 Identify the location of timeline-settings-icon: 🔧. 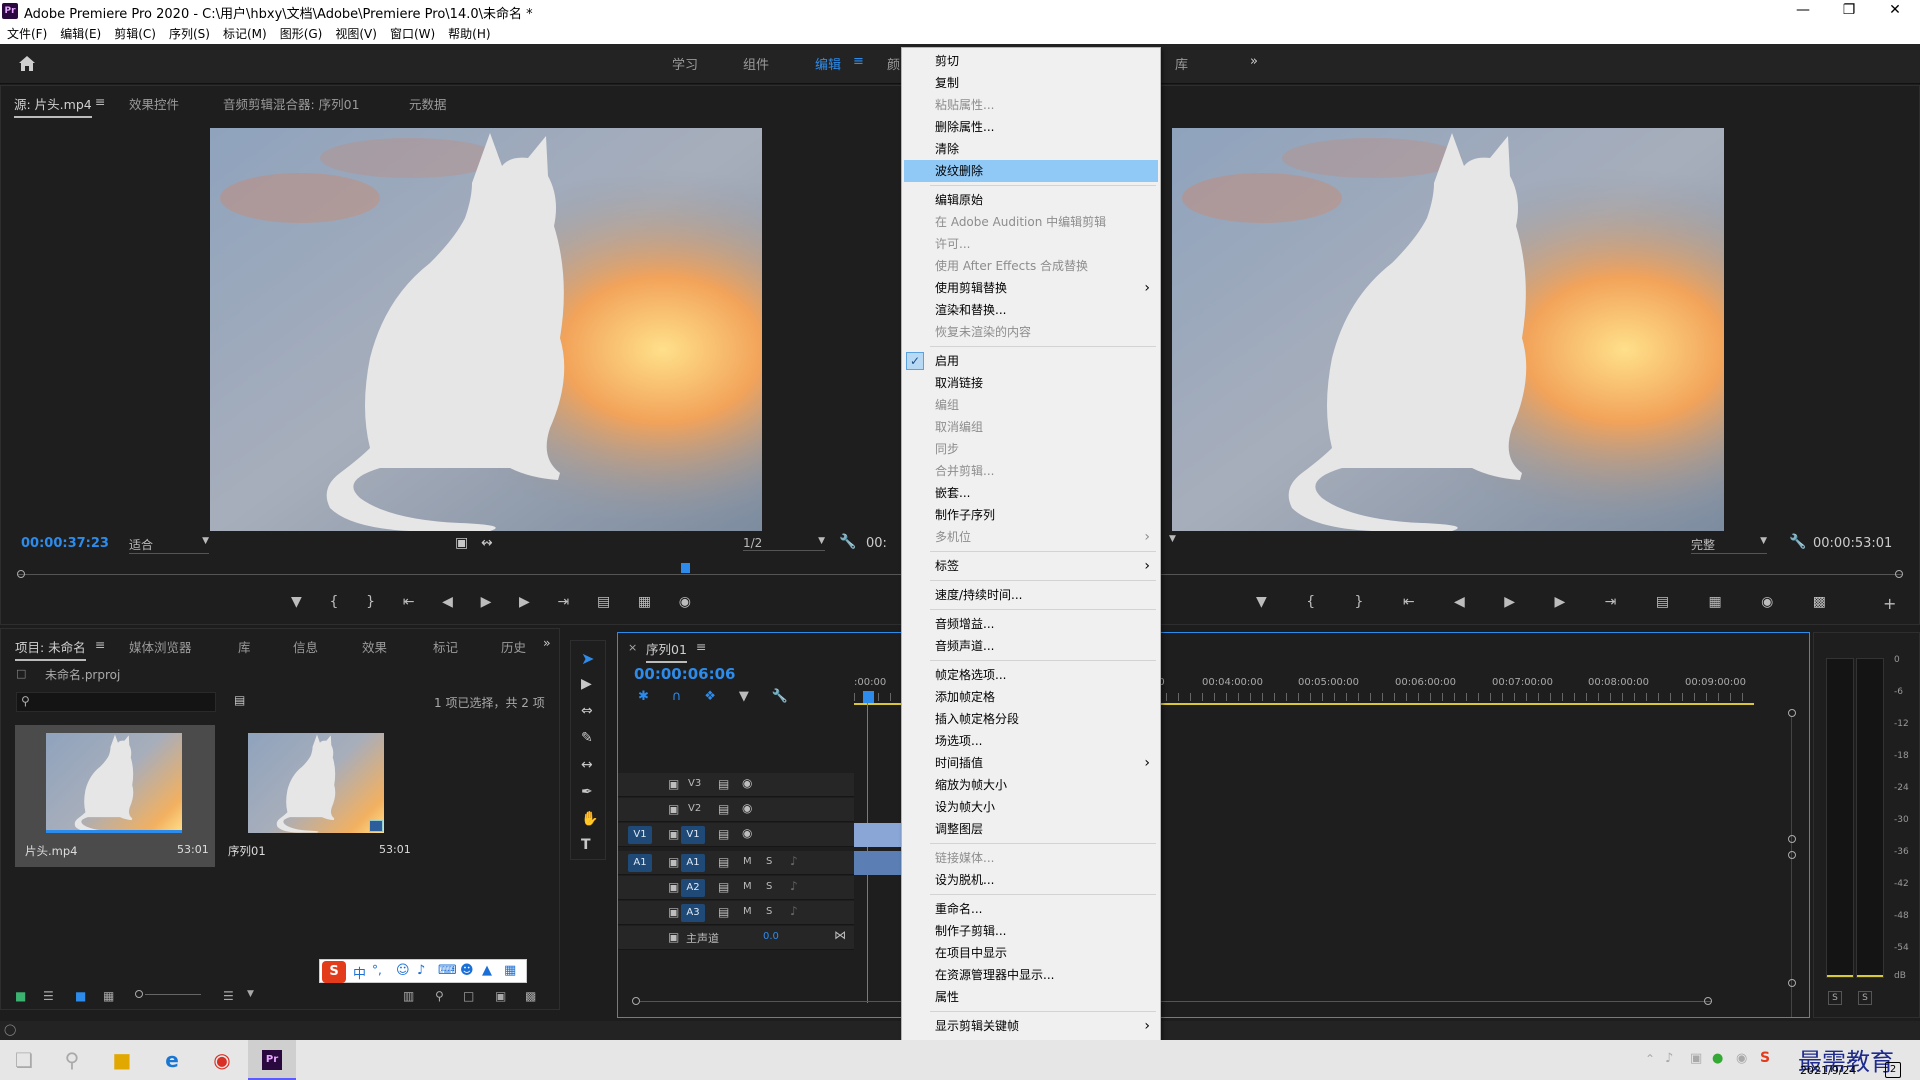
(780, 698).